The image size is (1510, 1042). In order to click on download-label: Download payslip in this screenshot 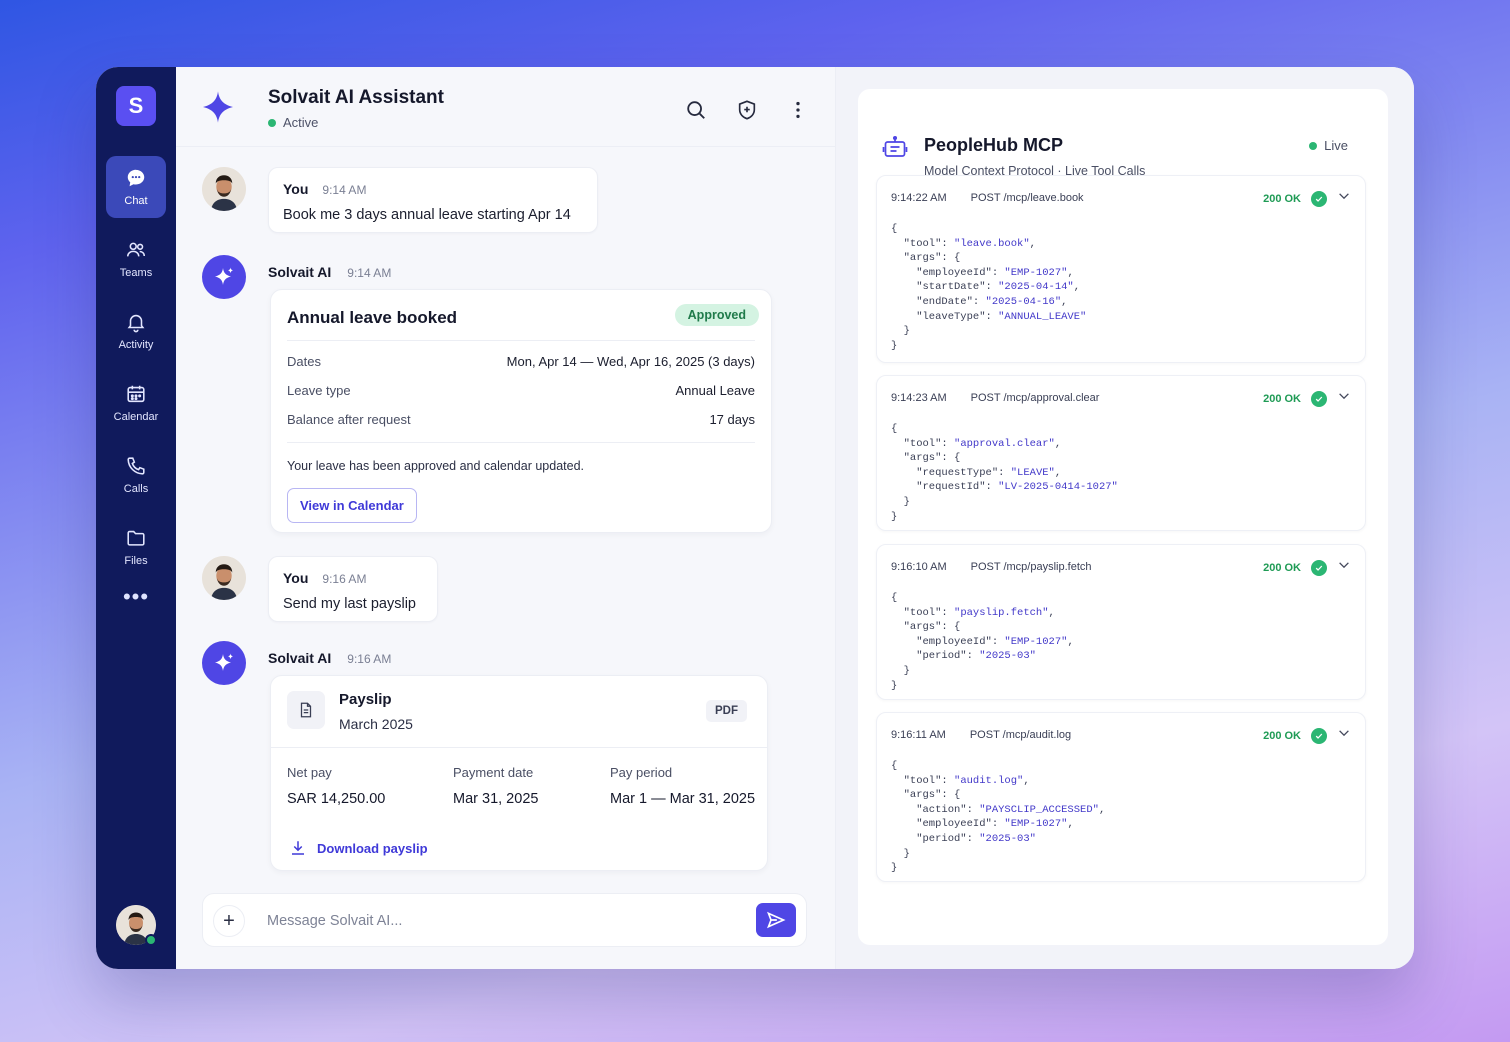, I will do `click(372, 848)`.